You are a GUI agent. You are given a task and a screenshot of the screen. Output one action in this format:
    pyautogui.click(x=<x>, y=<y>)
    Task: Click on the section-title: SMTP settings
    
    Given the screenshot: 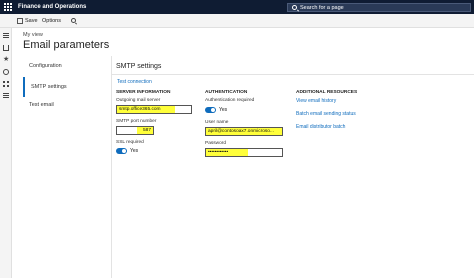 What is the action you would take?
    pyautogui.click(x=139, y=66)
    